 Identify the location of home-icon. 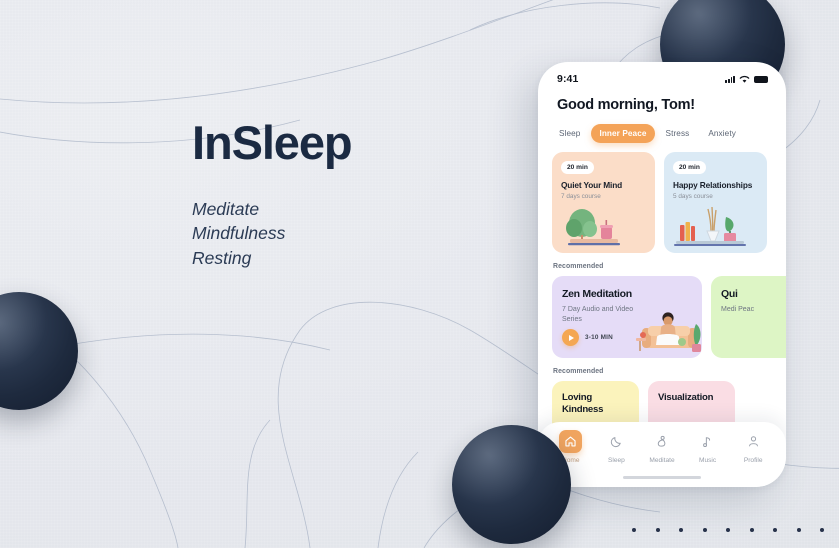
(571, 441).